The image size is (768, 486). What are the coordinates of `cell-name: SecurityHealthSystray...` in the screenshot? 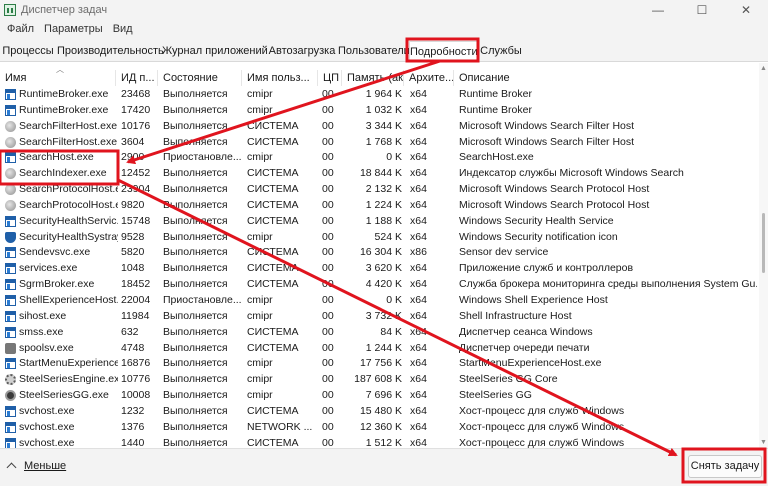 It's located at (60, 238).